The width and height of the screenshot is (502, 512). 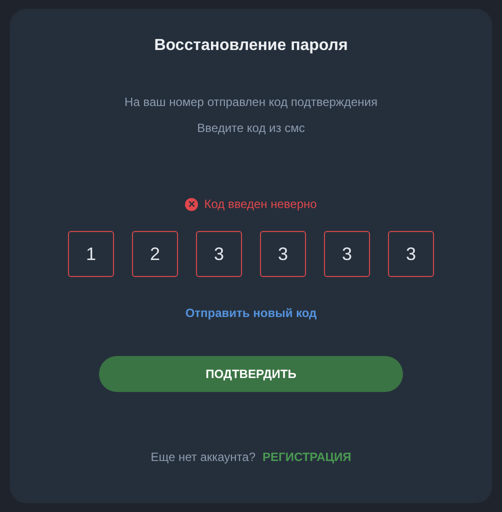 What do you see at coordinates (203, 457) in the screenshot?
I see `no-account-text: Еще нет аккаунта?` at bounding box center [203, 457].